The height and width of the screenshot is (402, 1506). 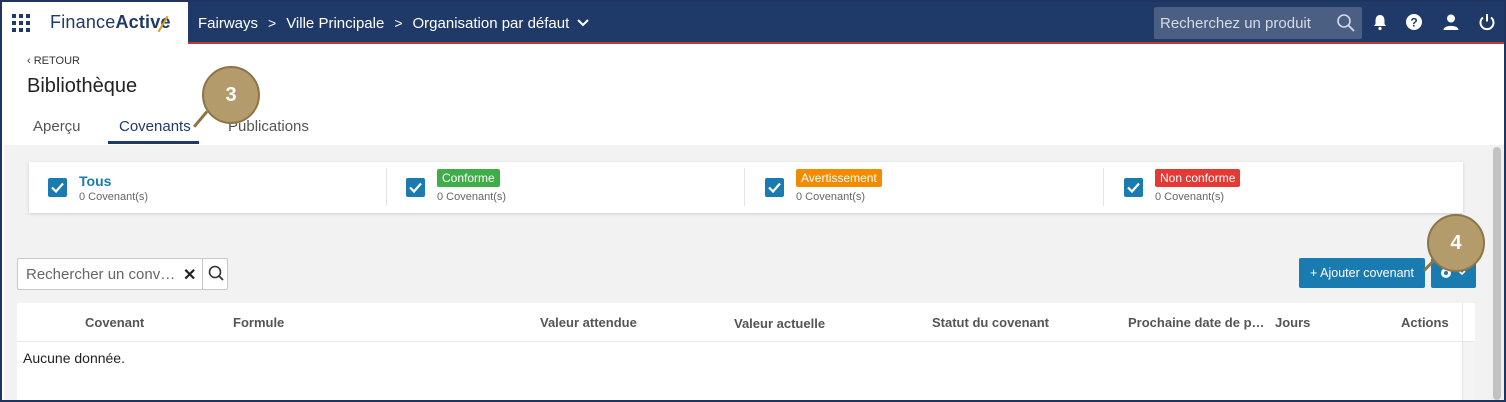 I want to click on filter-tous: Tous 0 Covenant(s), so click(x=208, y=187).